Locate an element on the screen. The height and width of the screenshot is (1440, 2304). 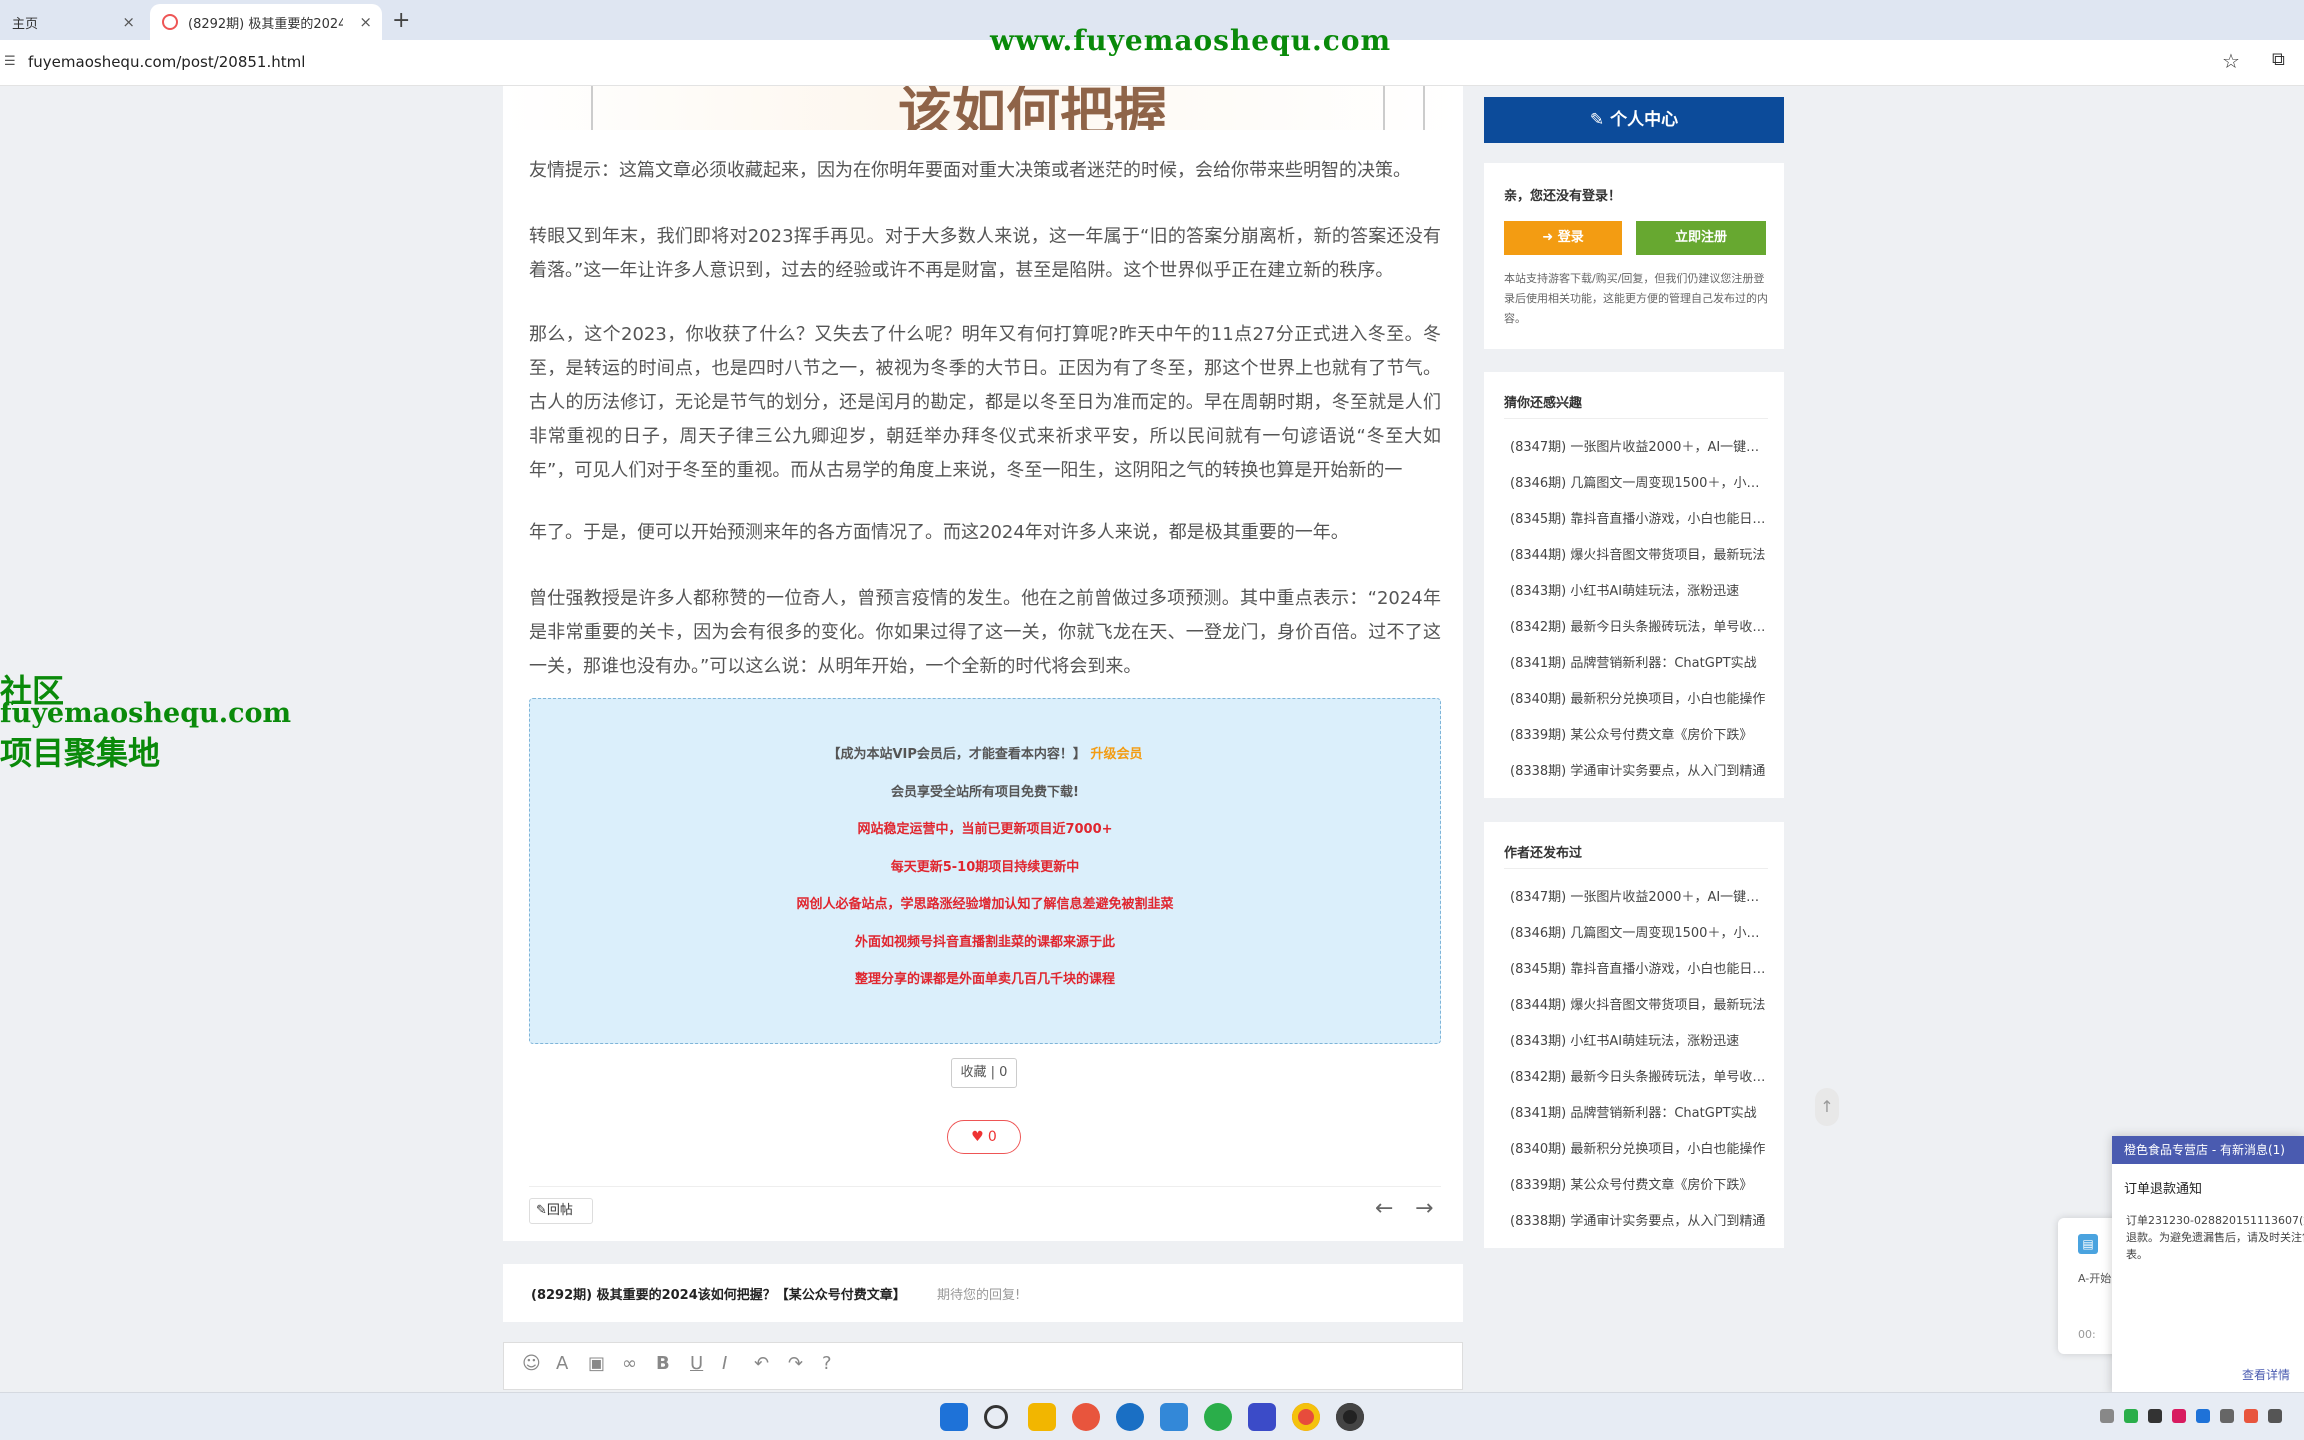
tab-home: 主页 × is located at coordinates (72, 22).